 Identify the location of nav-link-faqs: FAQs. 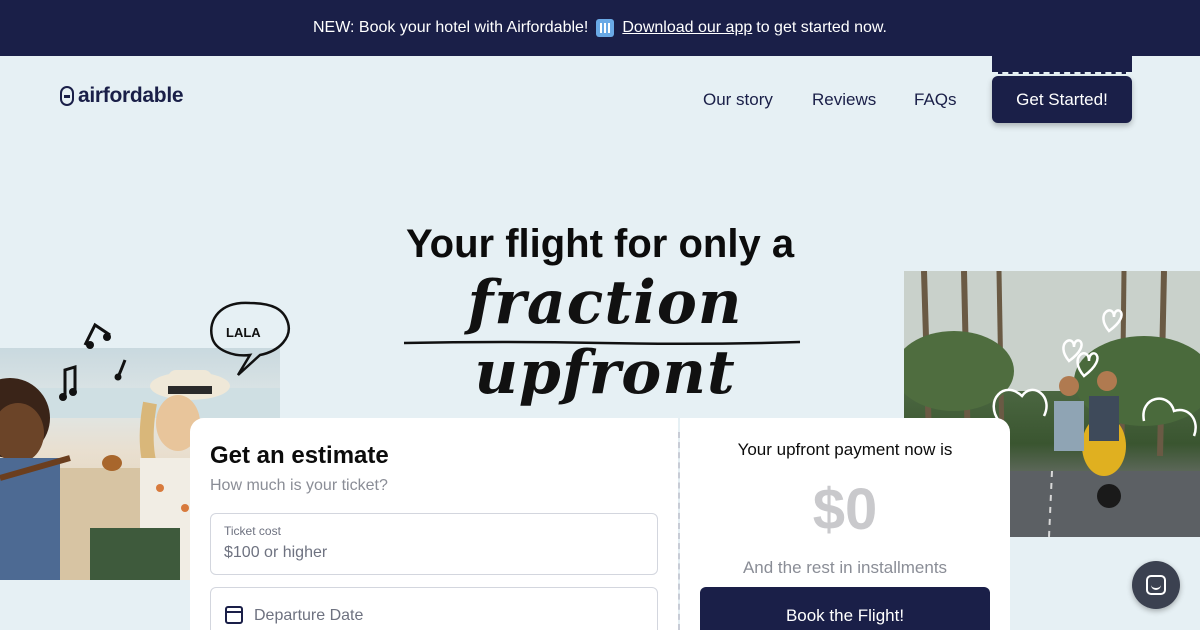
(935, 100).